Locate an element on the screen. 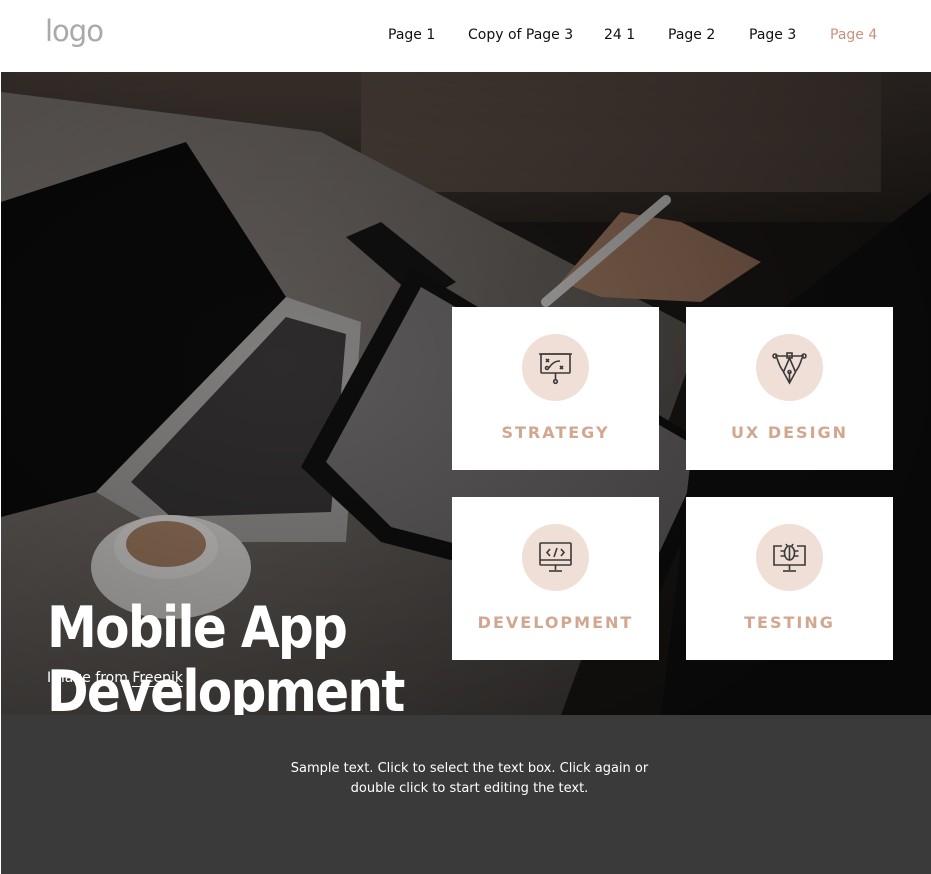 The height and width of the screenshot is (874, 931). service-label-ux-design: UX DESIGN is located at coordinates (789, 432).